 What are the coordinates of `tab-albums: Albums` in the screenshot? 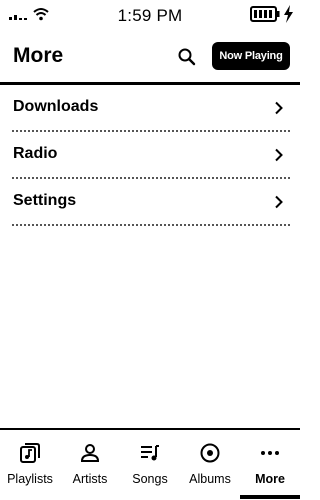 It's located at (210, 465).